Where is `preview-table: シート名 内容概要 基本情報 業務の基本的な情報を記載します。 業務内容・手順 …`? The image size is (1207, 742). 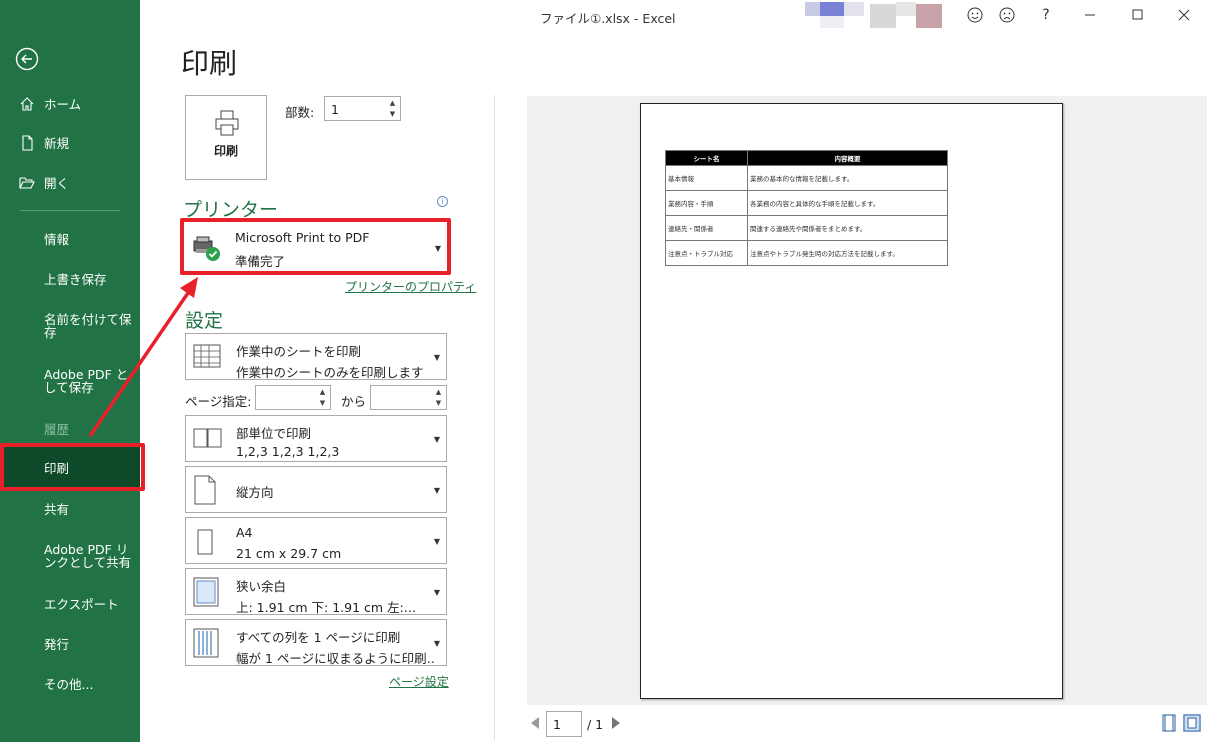 preview-table: シート名 内容概要 基本情報 業務の基本的な情報を記載します。 業務内容・手順 … is located at coordinates (806, 208).